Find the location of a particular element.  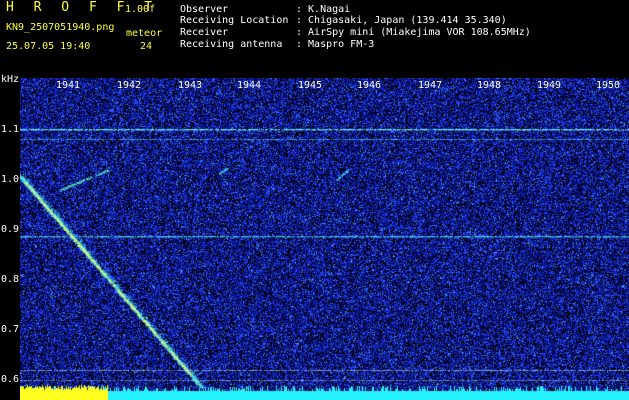

time-tick-label: 1947 is located at coordinates (430, 85).